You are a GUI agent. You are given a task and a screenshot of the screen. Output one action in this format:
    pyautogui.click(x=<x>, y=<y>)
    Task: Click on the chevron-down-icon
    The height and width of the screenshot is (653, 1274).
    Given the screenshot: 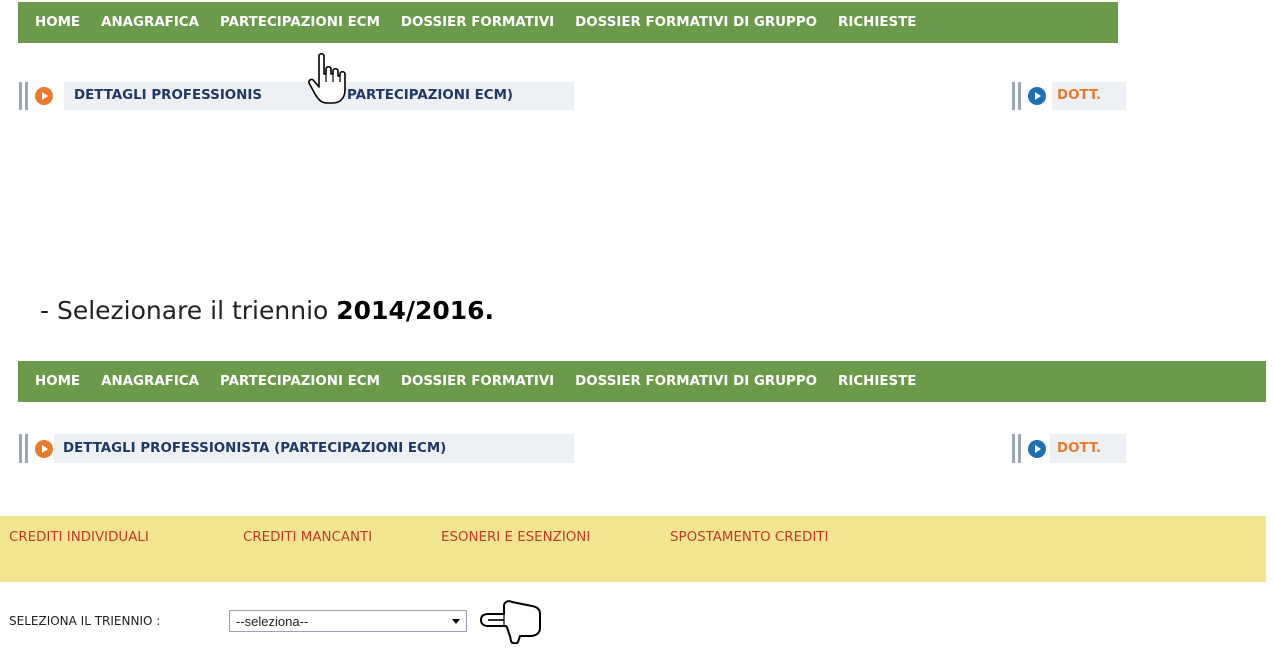 What is the action you would take?
    pyautogui.click(x=456, y=621)
    